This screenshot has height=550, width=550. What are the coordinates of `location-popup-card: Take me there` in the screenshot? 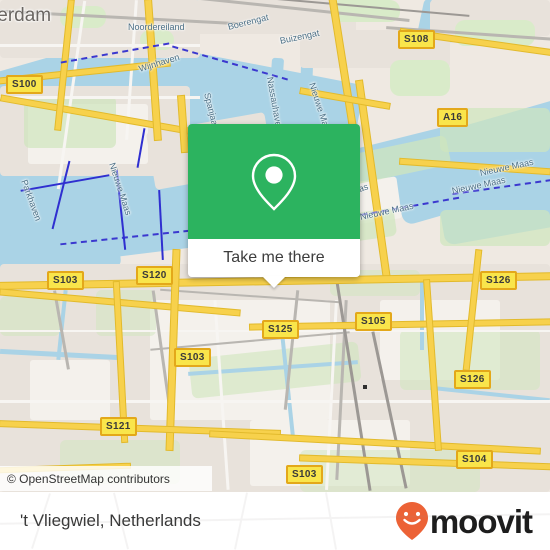 It's located at (274, 206).